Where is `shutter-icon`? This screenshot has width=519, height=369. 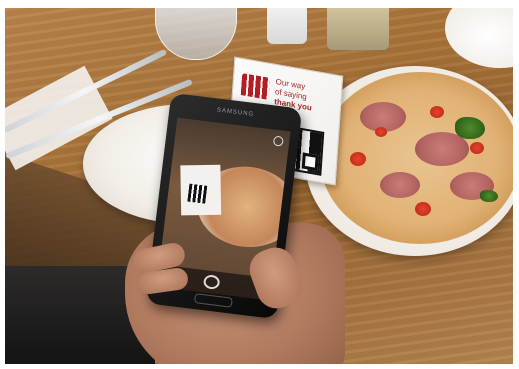
shutter-icon is located at coordinates (211, 282).